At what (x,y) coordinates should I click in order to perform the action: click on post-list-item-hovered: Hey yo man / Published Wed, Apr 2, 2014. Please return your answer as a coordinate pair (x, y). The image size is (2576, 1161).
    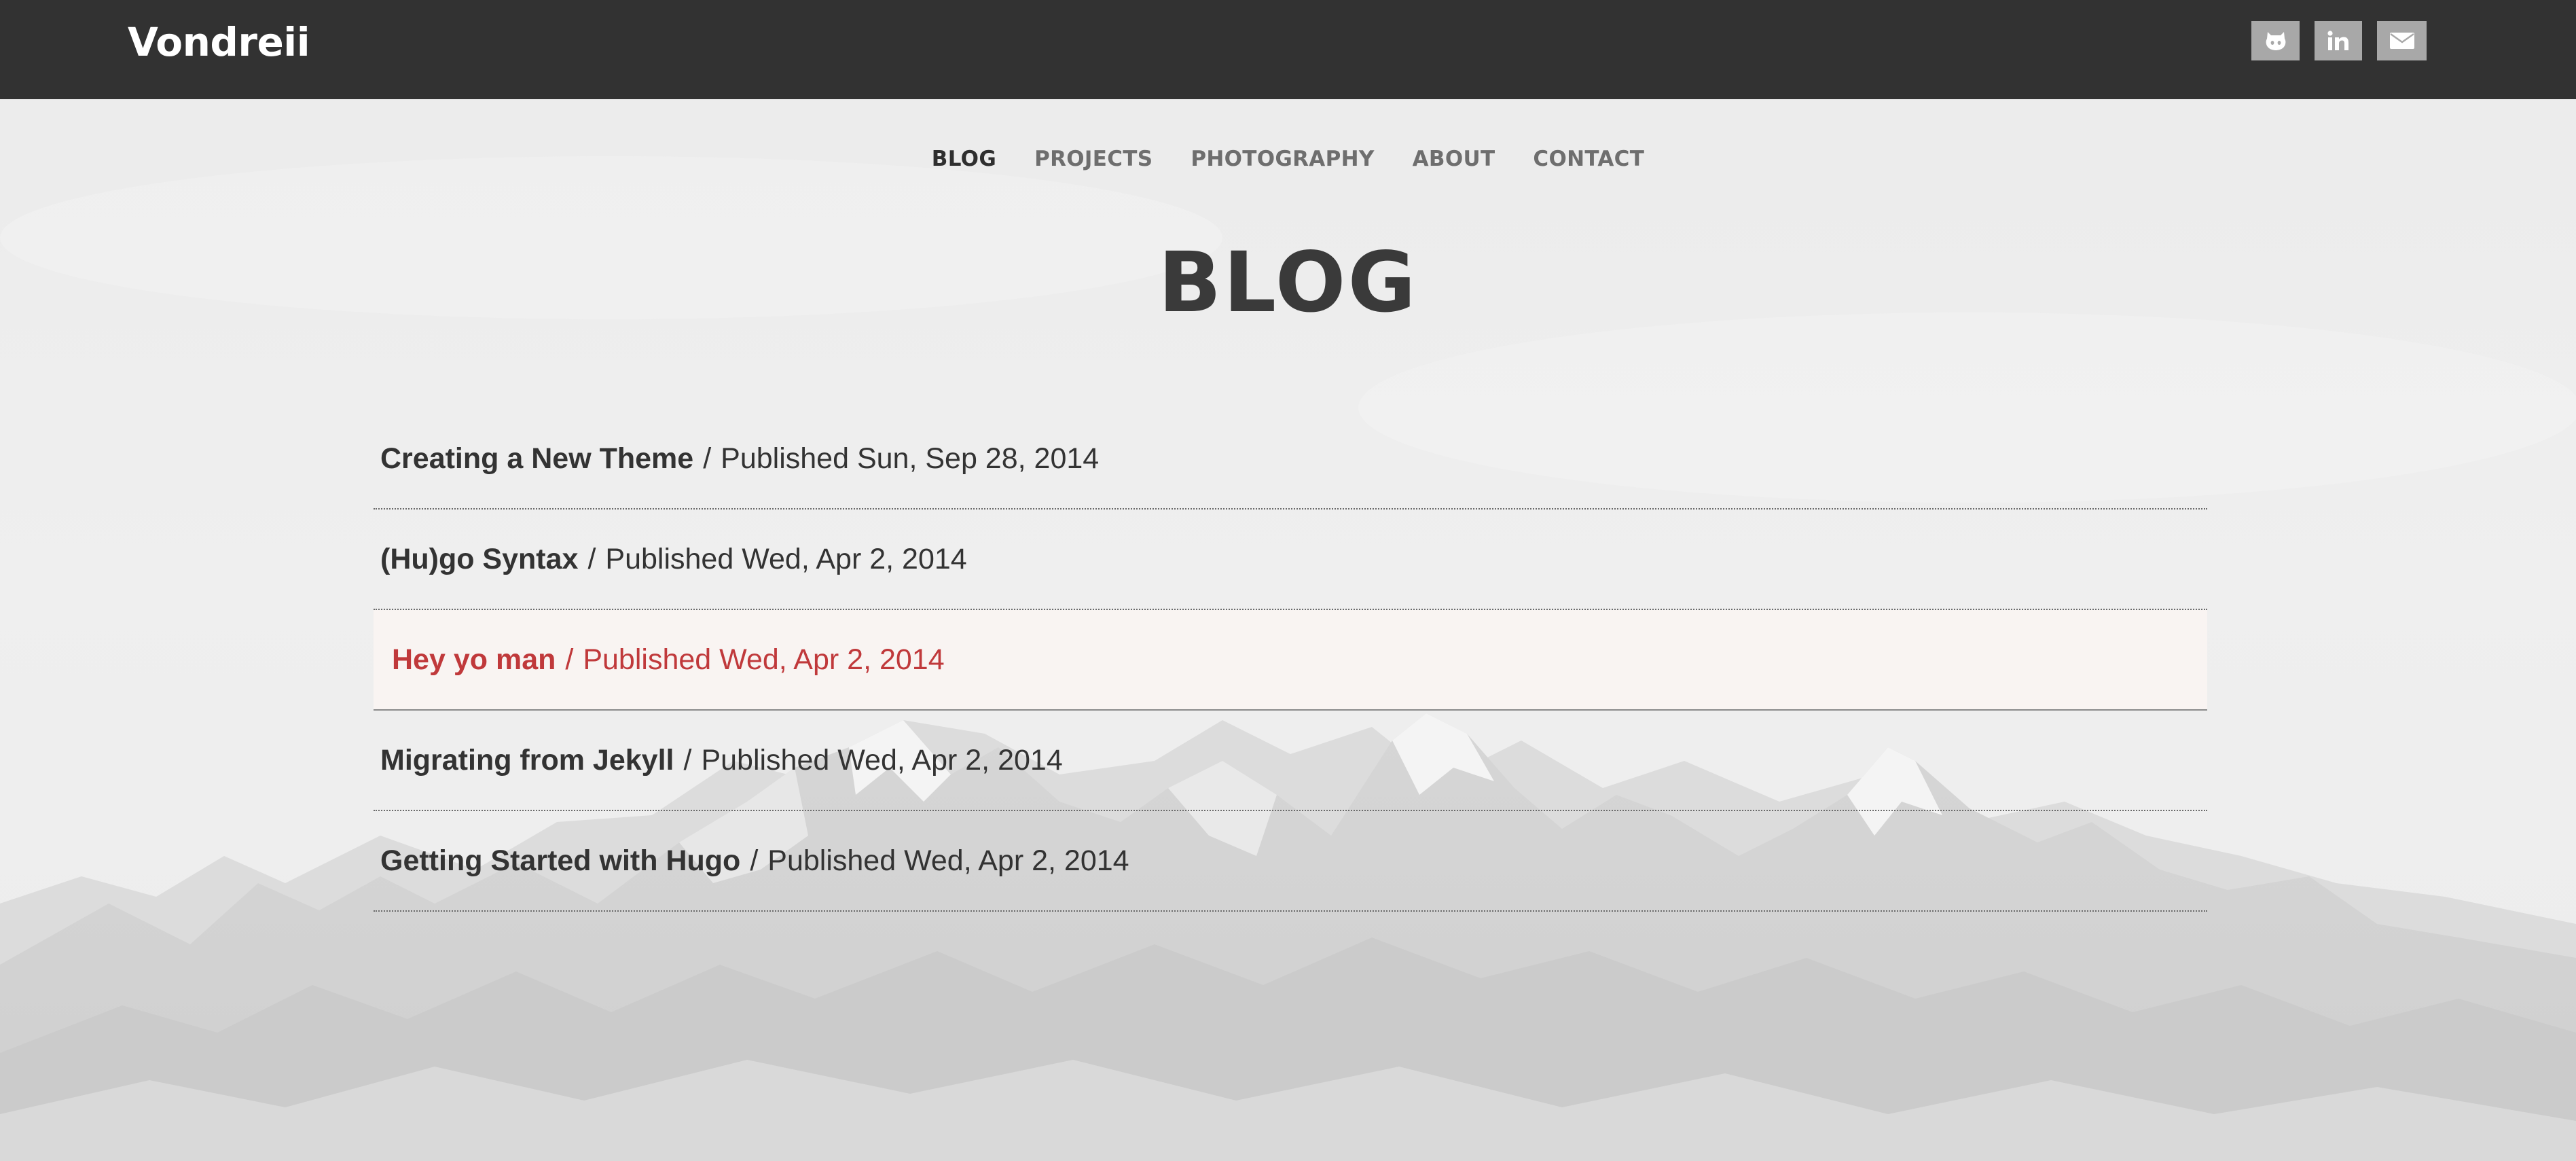
    Looking at the image, I should click on (1290, 660).